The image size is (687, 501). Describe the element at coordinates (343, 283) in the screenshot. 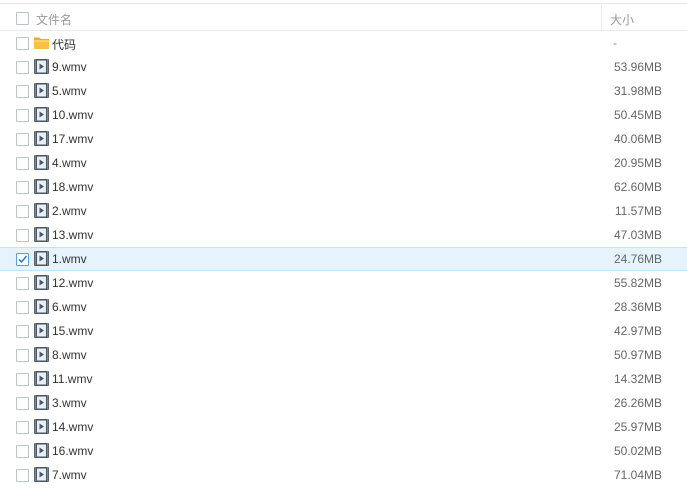

I see `file-row: 12.wmv 55.82MB` at that location.